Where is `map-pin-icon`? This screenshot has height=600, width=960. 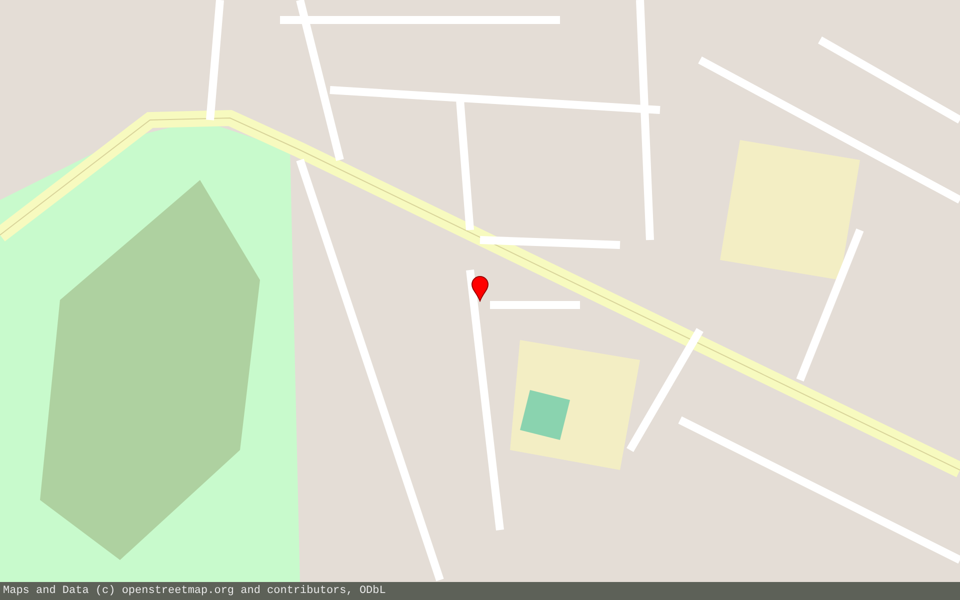
map-pin-icon is located at coordinates (480, 289).